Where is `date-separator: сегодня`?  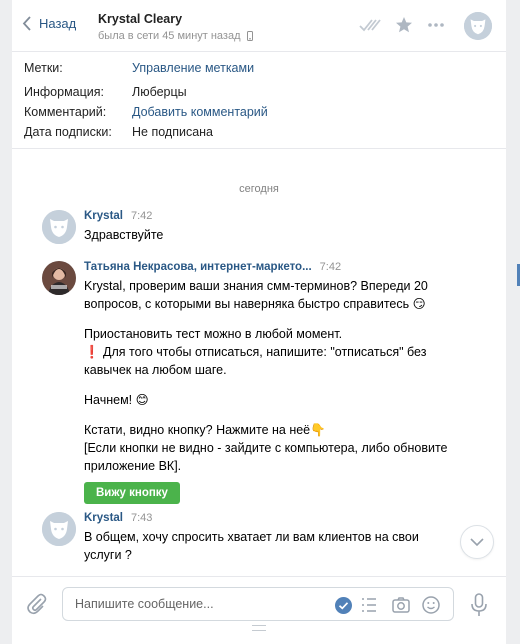
date-separator: сегодня is located at coordinates (259, 189).